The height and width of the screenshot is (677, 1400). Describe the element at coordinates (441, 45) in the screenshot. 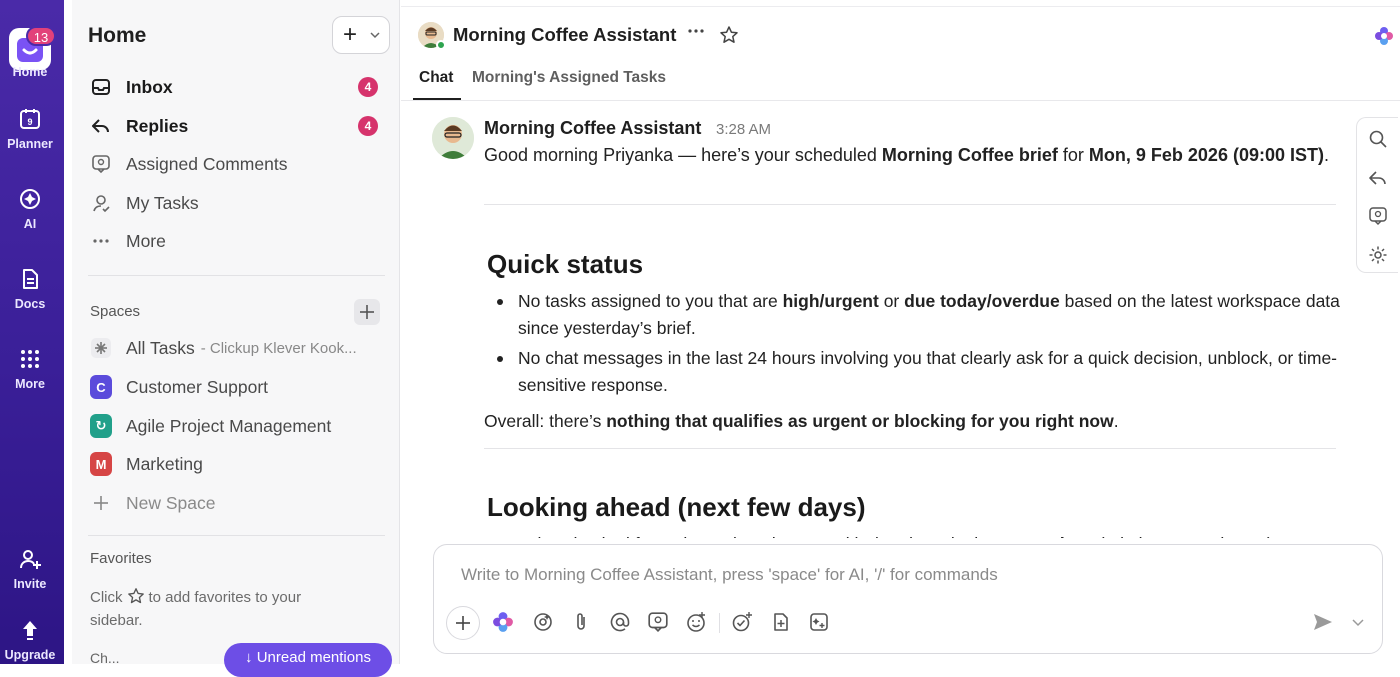

I see `online-status-dot` at that location.